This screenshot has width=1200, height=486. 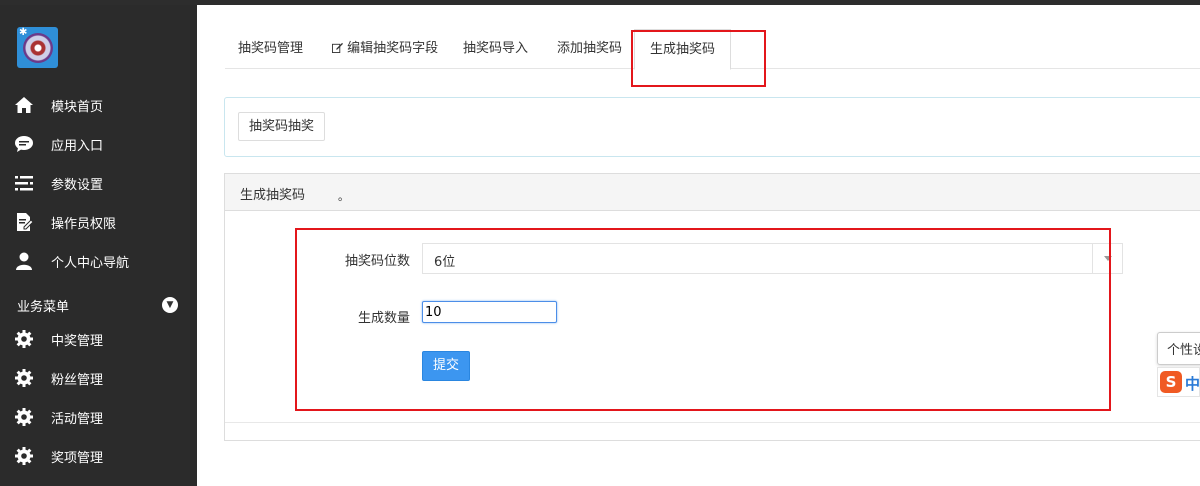 I want to click on star-icon: ✱, so click(x=23, y=32).